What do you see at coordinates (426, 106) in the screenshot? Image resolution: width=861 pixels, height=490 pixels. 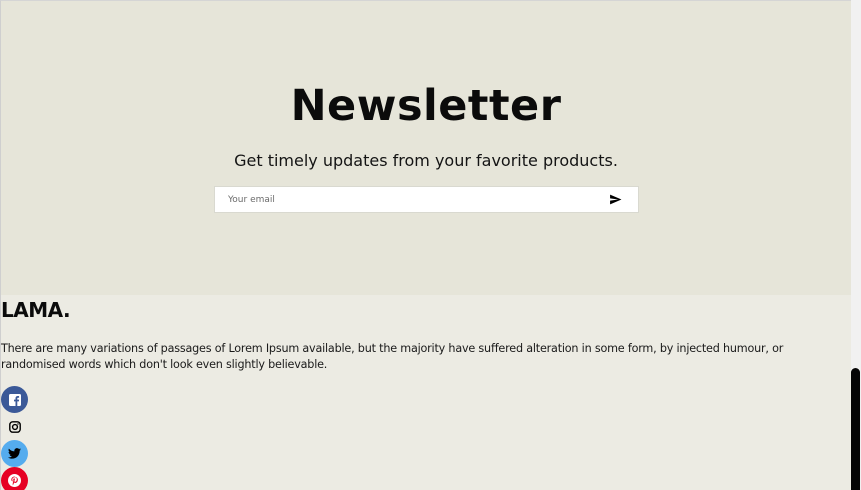 I see `newsletter-title: Newsletter` at bounding box center [426, 106].